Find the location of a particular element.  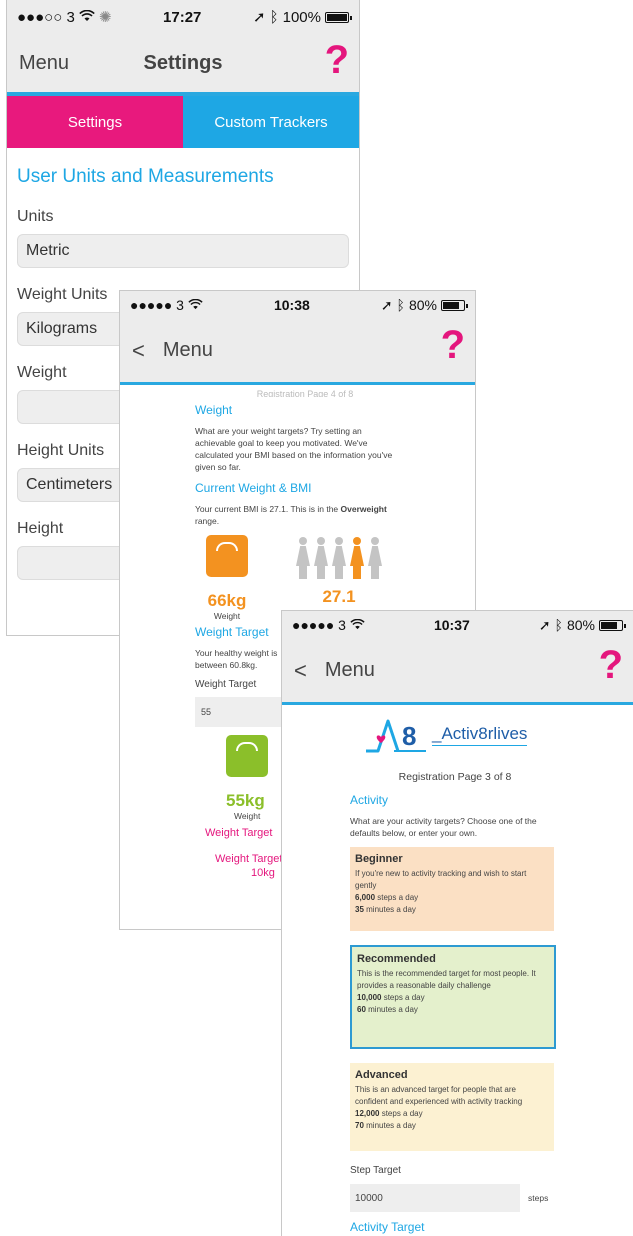

a8-logo-mark: 8 is located at coordinates (396, 735).